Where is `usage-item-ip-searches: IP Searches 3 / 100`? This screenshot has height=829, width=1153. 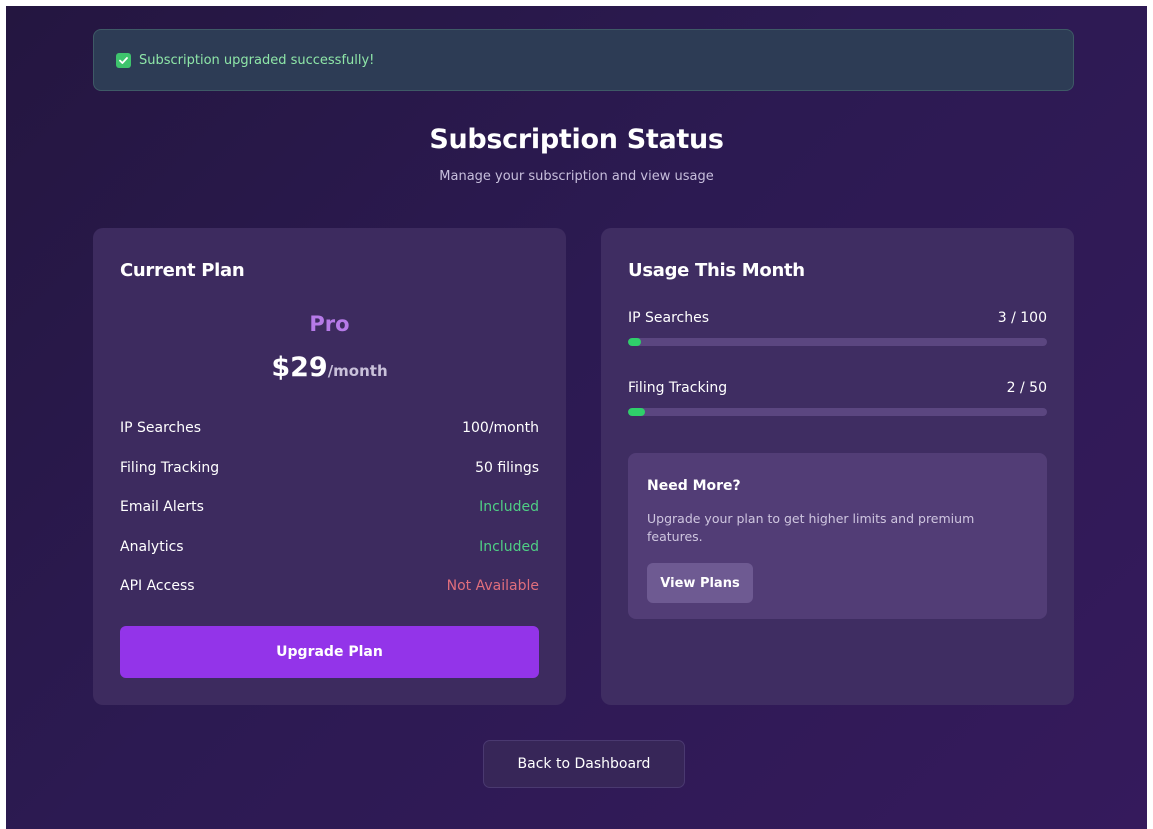 usage-item-ip-searches: IP Searches 3 / 100 is located at coordinates (837, 328).